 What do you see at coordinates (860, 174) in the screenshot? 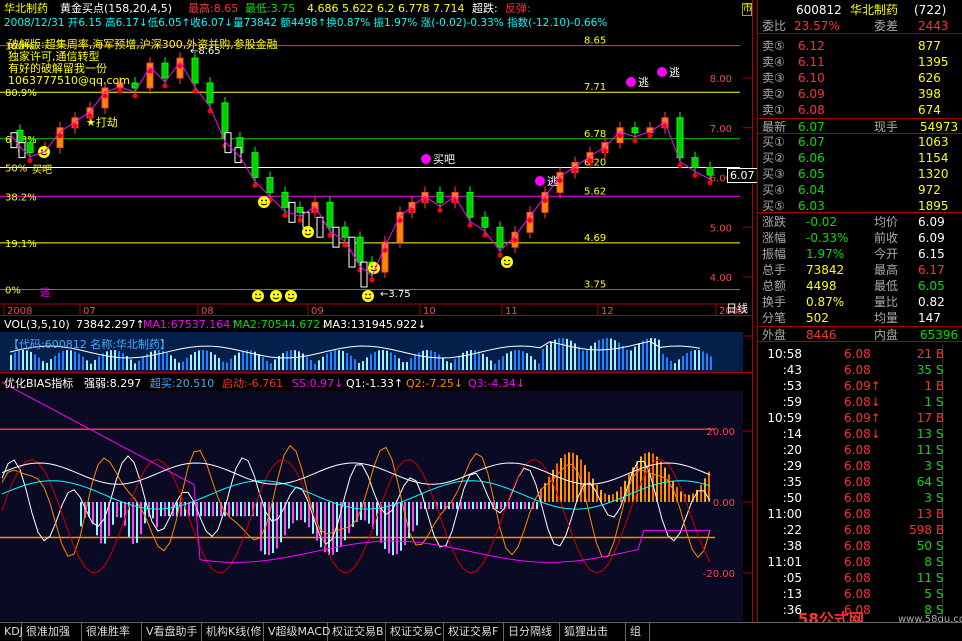
I see `buy-row: 买③ 6.05 1320` at bounding box center [860, 174].